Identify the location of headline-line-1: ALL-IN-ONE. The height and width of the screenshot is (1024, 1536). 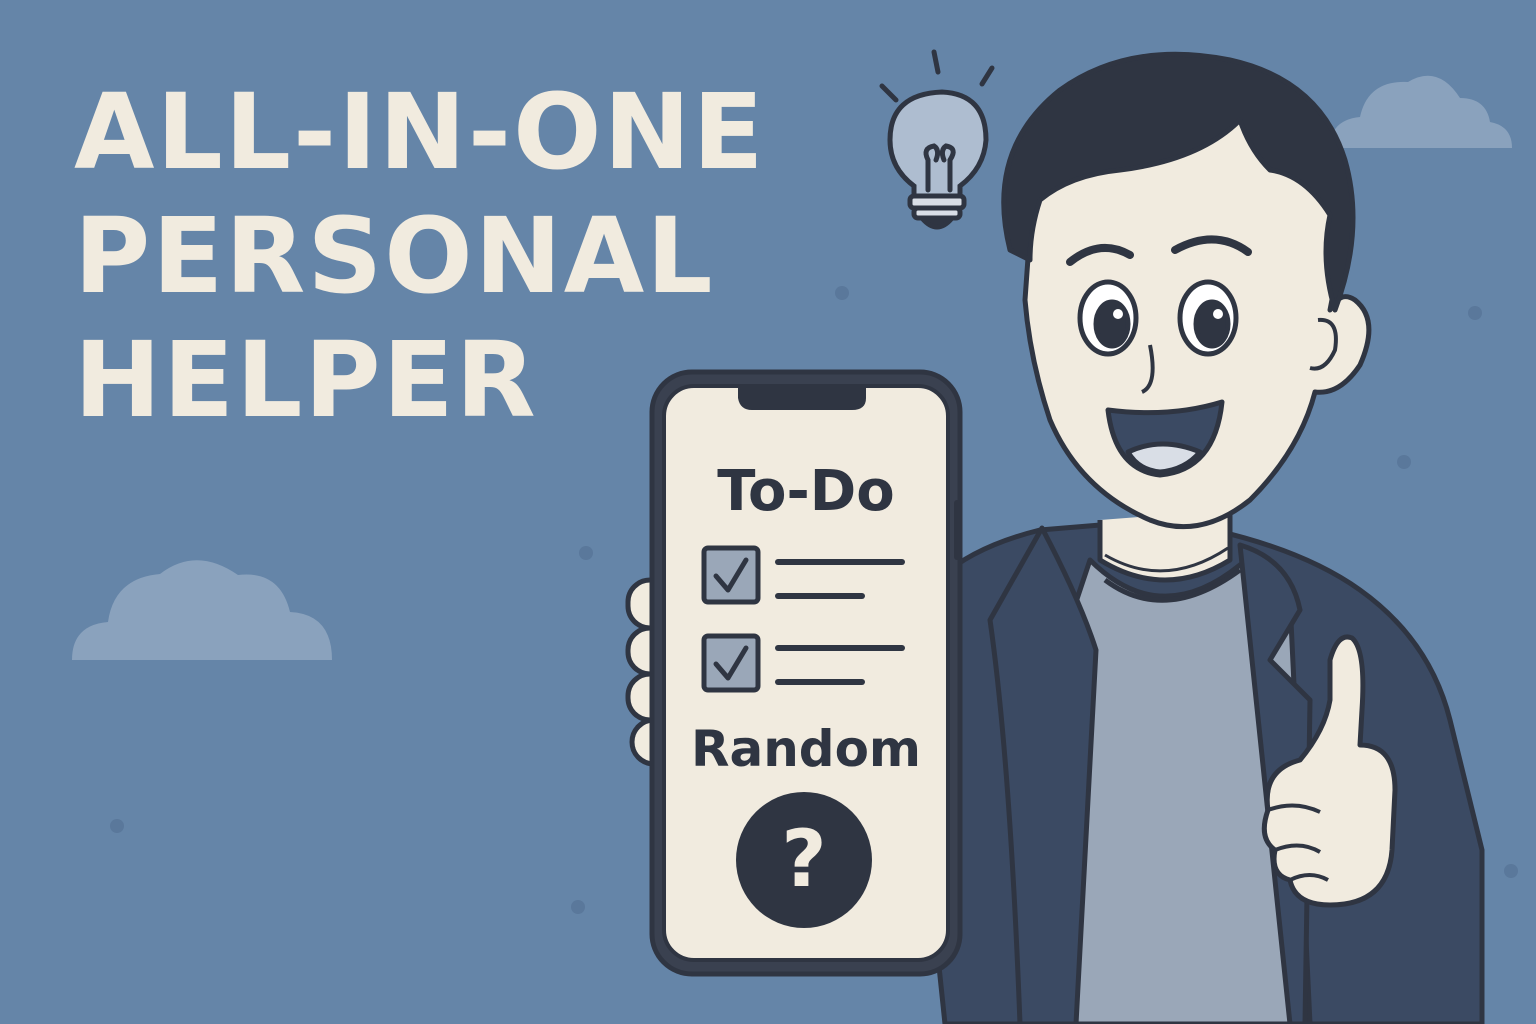
(420, 132).